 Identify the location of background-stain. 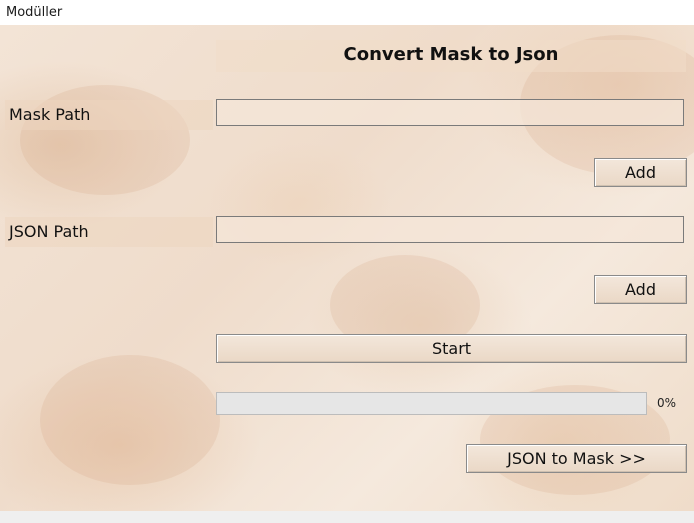
(130, 420).